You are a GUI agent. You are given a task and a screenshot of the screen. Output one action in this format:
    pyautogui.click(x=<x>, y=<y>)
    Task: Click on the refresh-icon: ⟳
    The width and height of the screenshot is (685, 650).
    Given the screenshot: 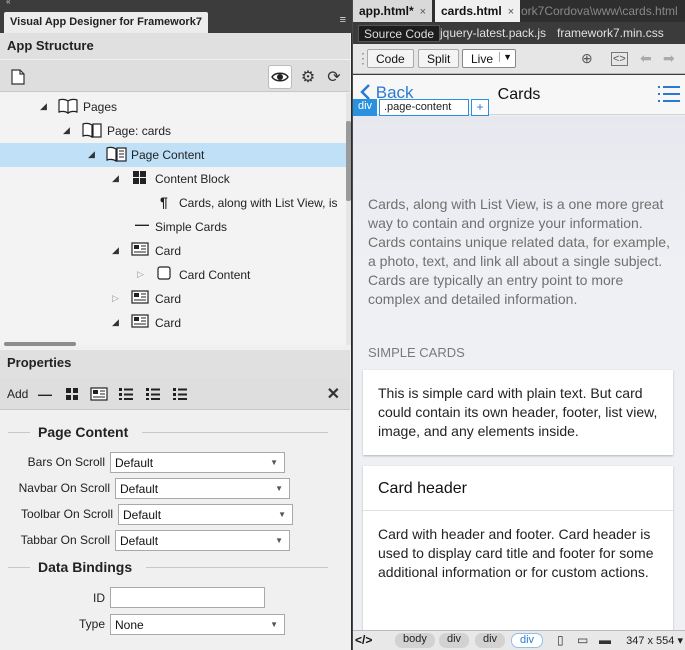 What is the action you would take?
    pyautogui.click(x=334, y=77)
    